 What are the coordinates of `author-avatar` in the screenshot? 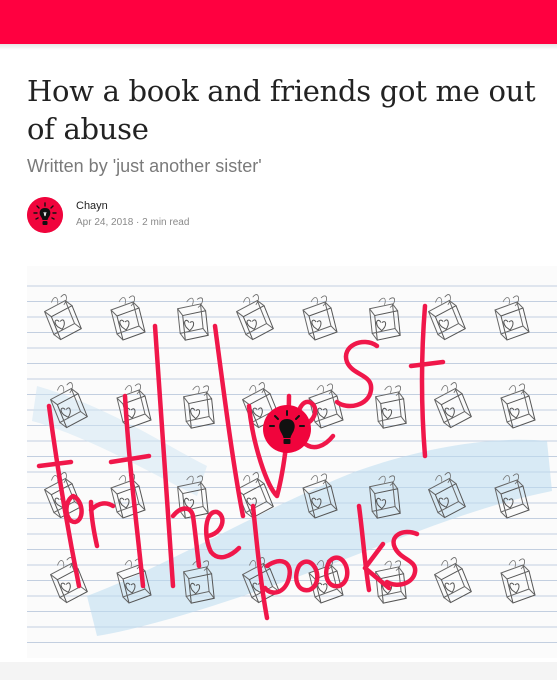 It's located at (45, 215).